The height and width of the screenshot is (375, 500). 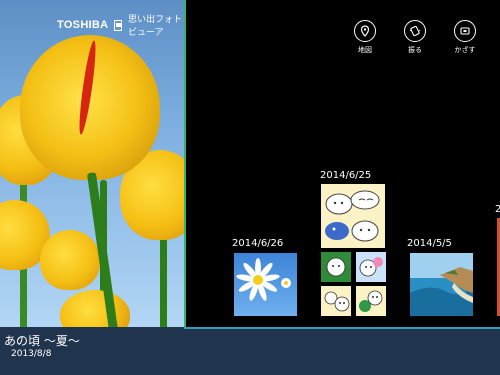 I want to click on group-date: 2, so click(x=497, y=209).